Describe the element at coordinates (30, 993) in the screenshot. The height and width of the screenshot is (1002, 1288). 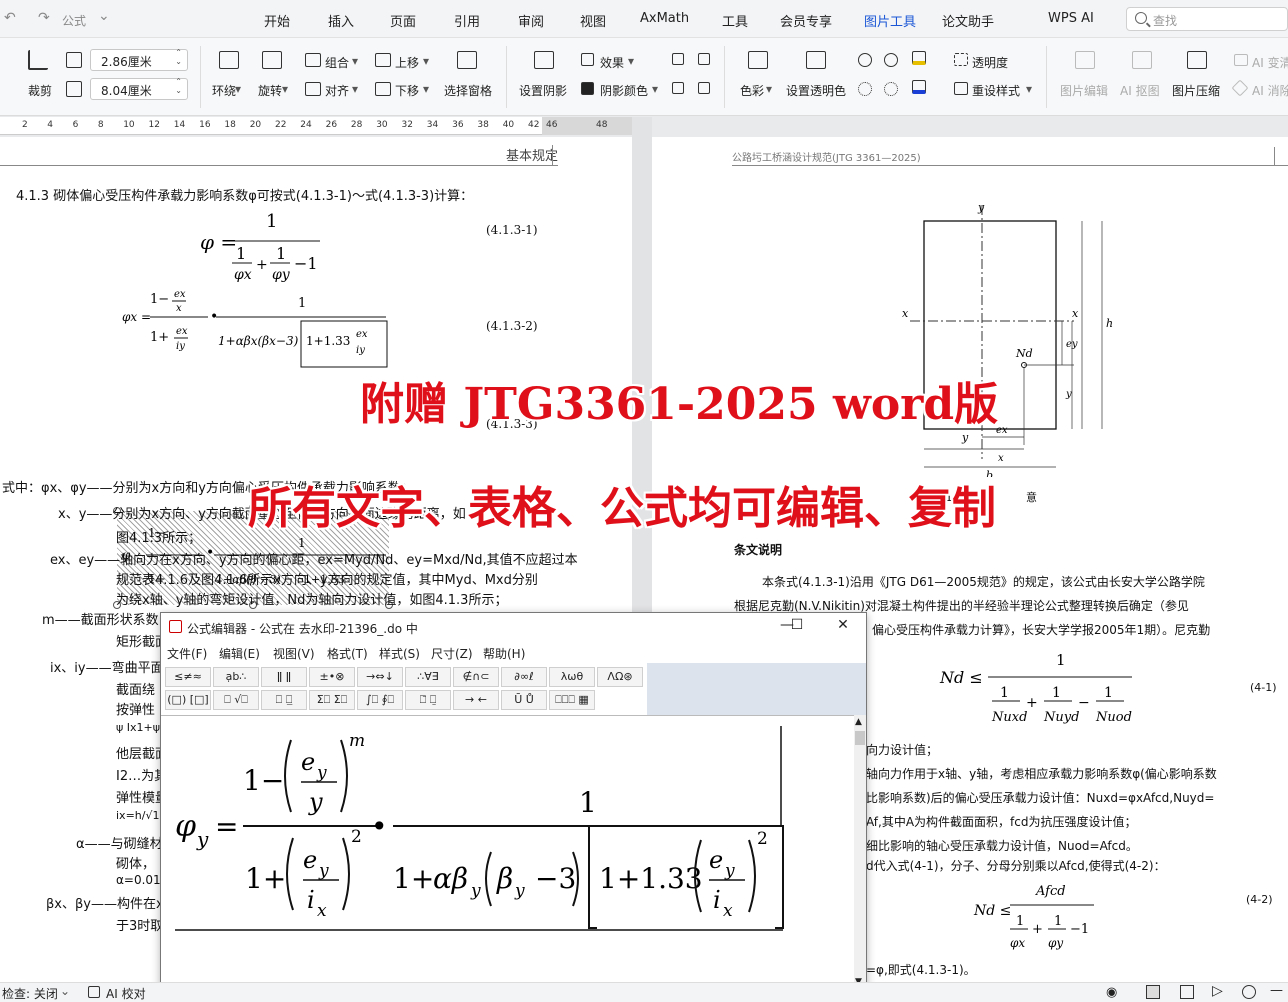
I see `proofing-status: 检查: 关闭` at that location.